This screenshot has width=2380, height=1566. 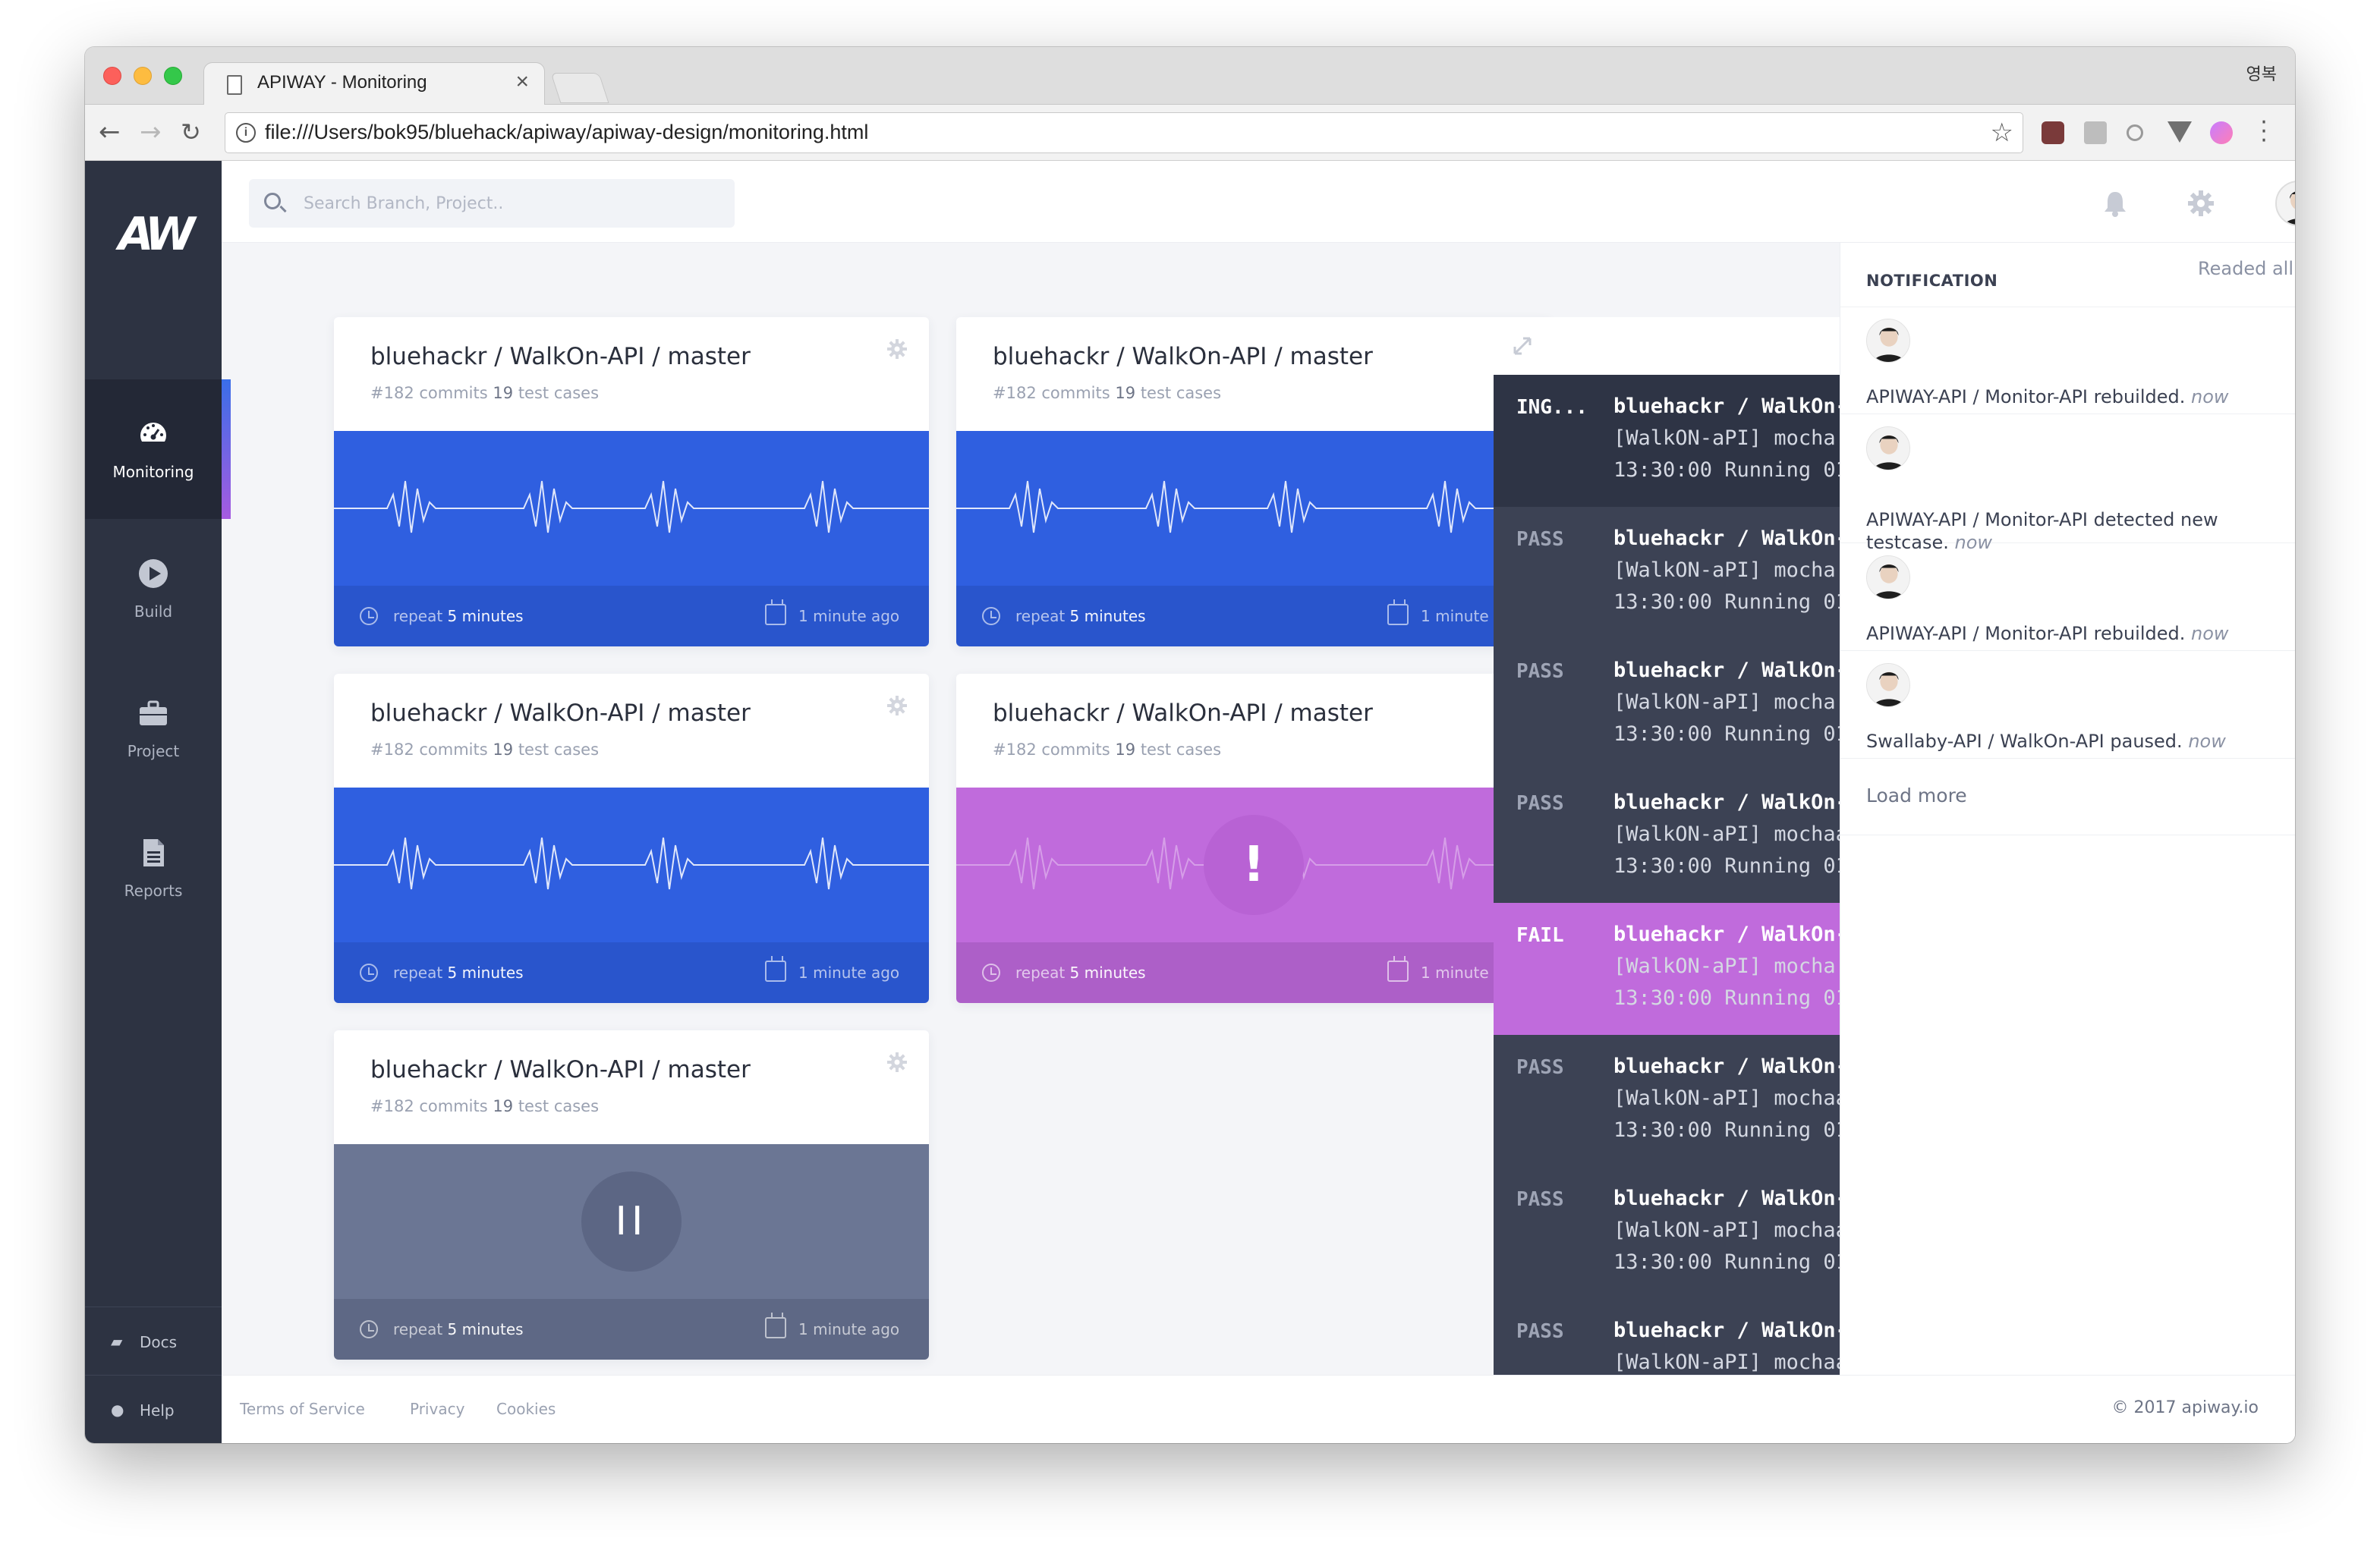 What do you see at coordinates (110, 132) in the screenshot?
I see `back-arrow-icon: ←` at bounding box center [110, 132].